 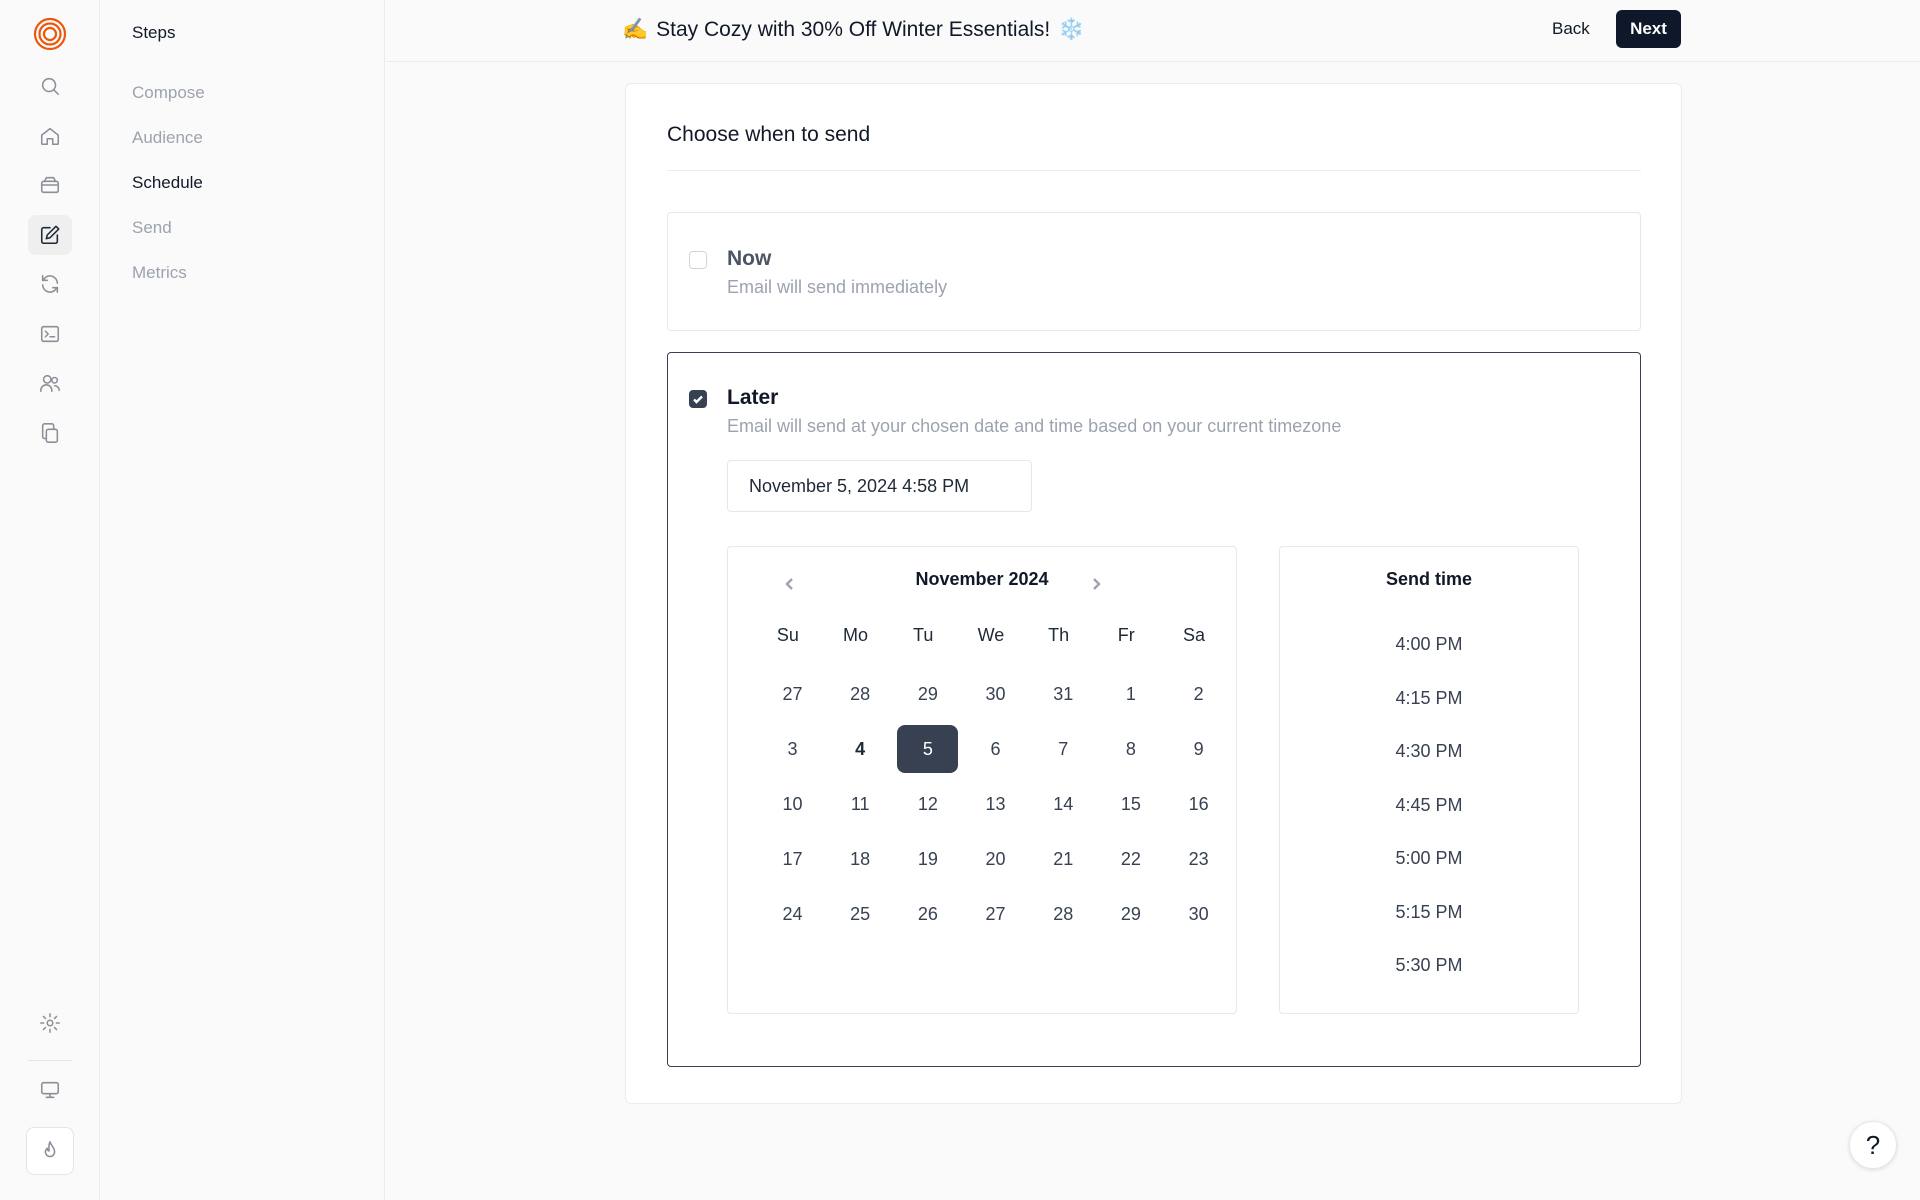 I want to click on calendar-day: 10, so click(x=792, y=804).